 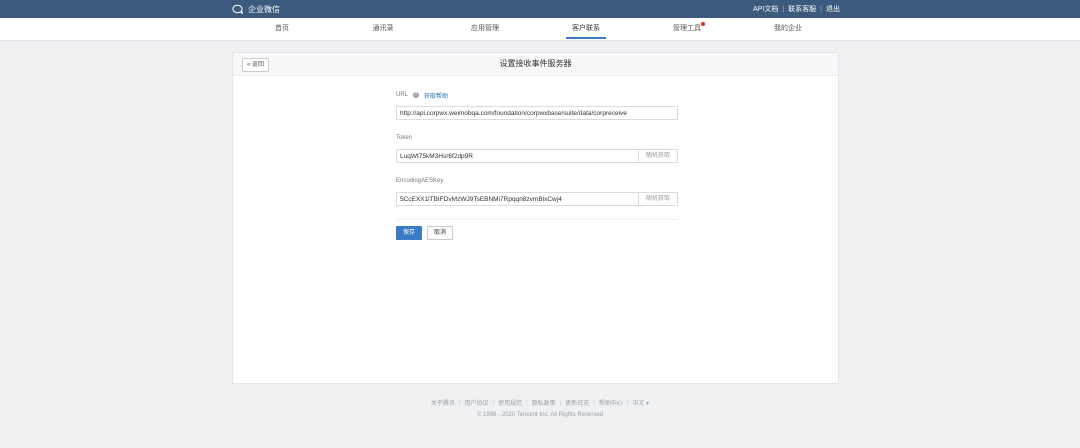 I want to click on nav-item-apps: 应用管理, so click(x=485, y=29).